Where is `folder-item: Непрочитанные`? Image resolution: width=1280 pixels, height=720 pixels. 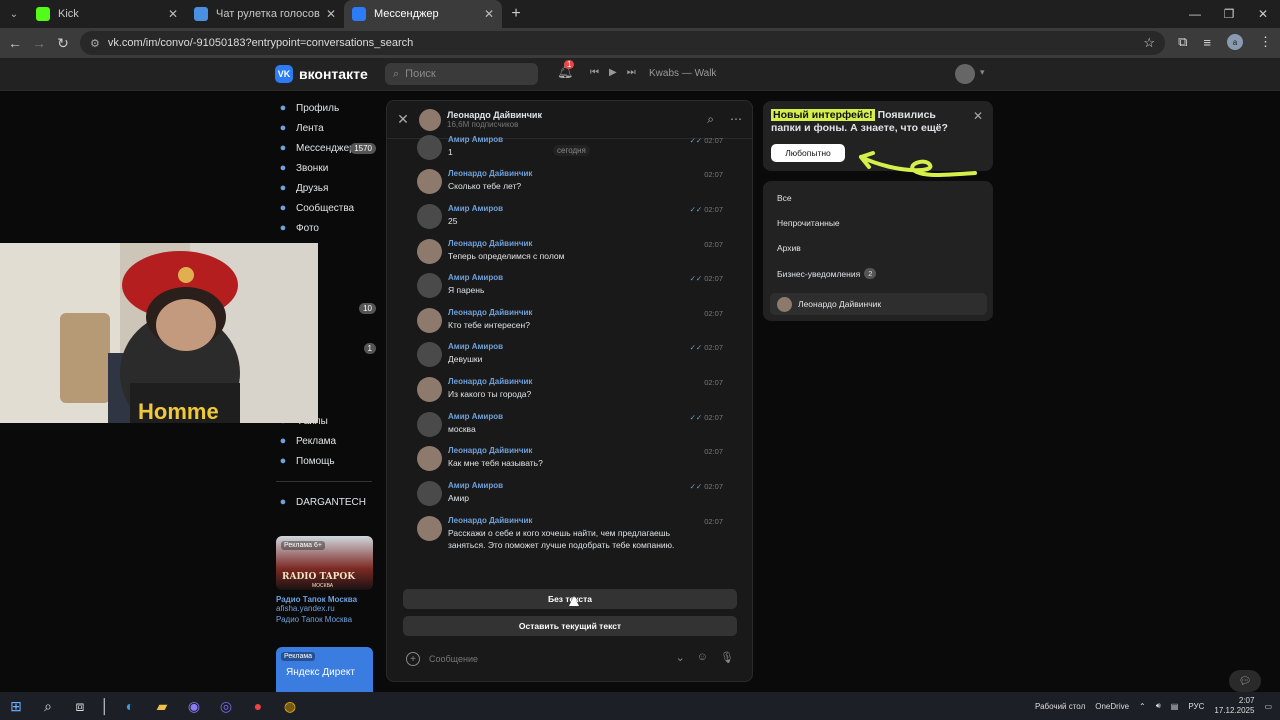
folder-item: Непрочитанные is located at coordinates (808, 223).